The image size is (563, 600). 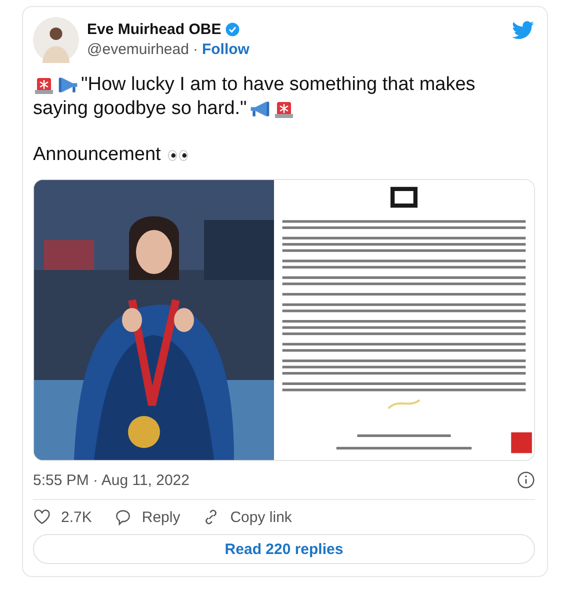 What do you see at coordinates (123, 517) in the screenshot?
I see `speech-bubble-icon` at bounding box center [123, 517].